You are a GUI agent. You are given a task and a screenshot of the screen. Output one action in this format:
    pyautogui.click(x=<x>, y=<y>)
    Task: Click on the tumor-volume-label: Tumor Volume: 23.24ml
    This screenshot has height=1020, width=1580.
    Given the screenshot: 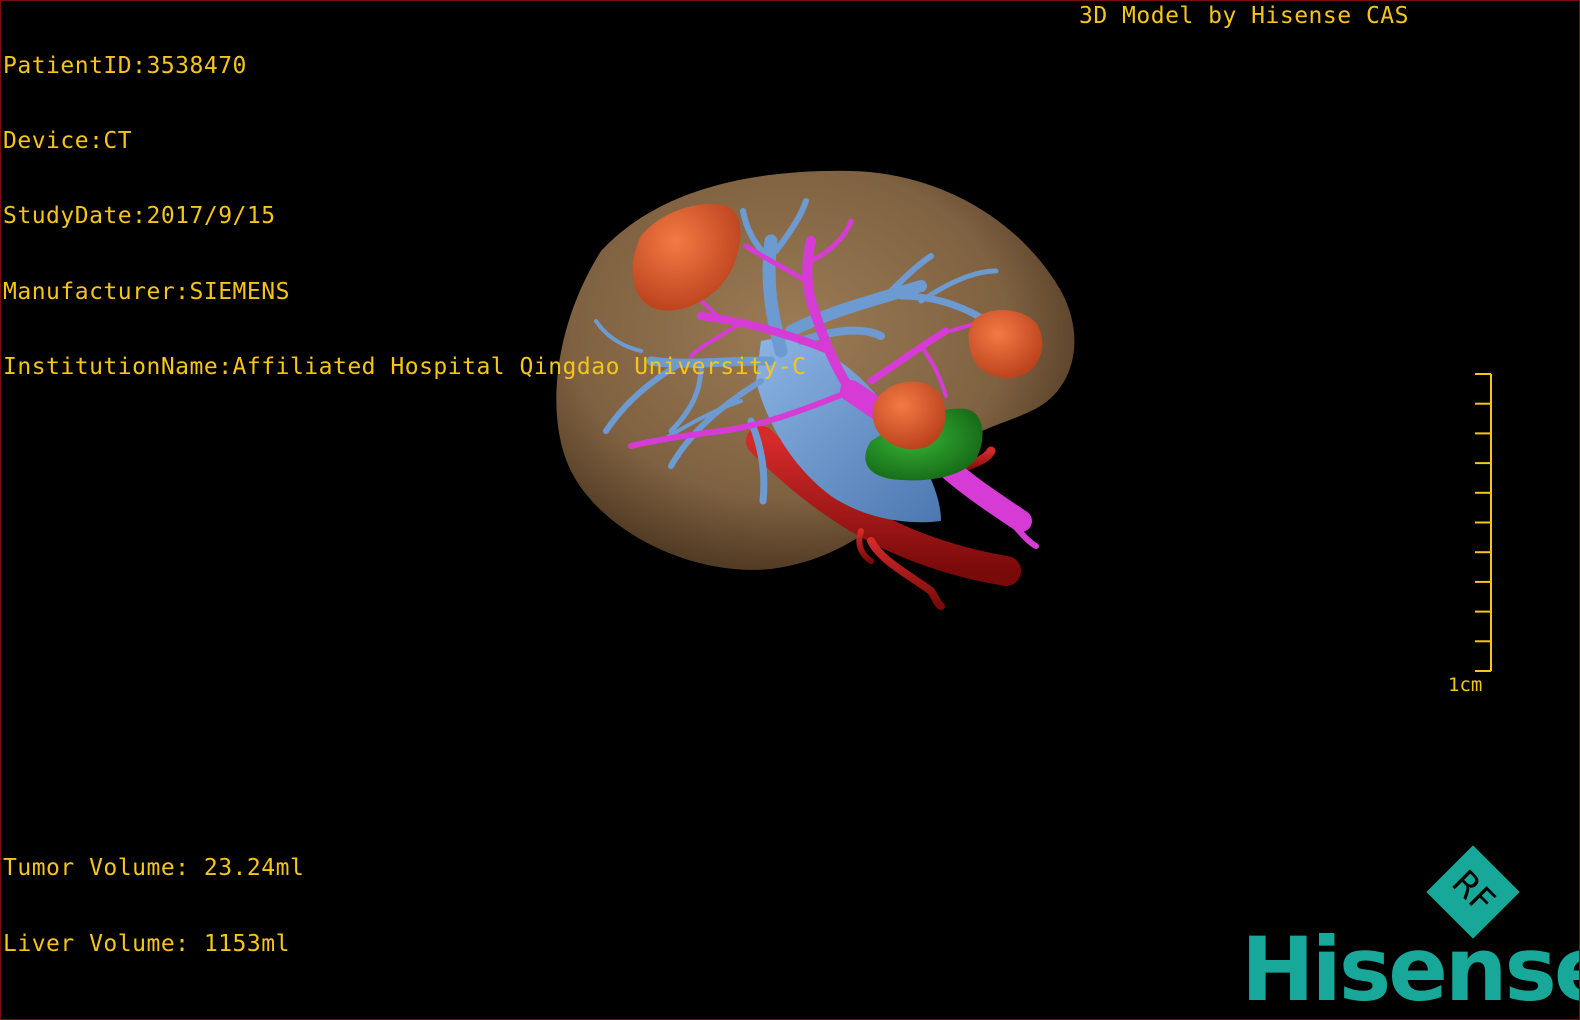 What is the action you would take?
    pyautogui.click(x=154, y=868)
    